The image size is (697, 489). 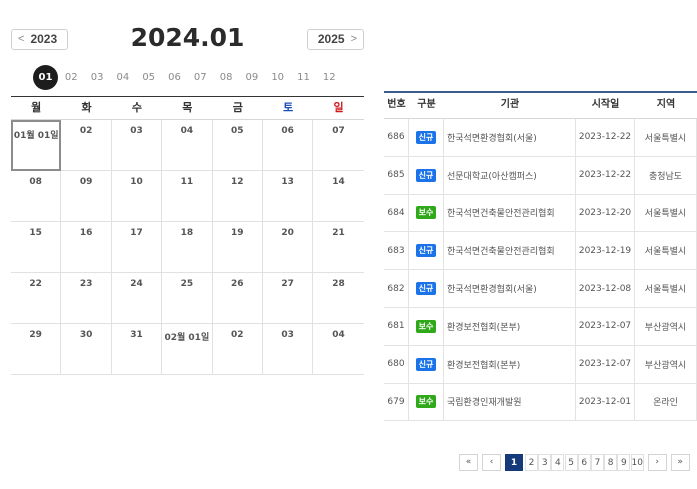 I want to click on year-navigation: < 2023 2024.01 2025 >, so click(x=187, y=40).